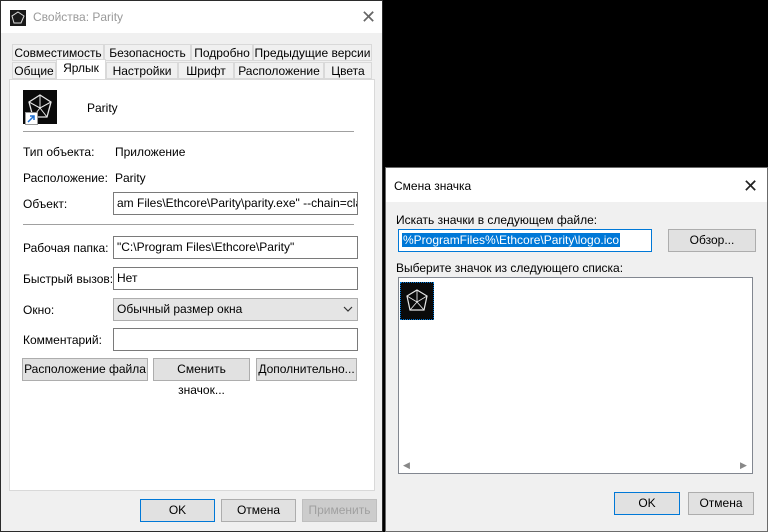 This screenshot has height=532, width=768. I want to click on icon-path-value: %ProgramFiles%\Ethcore\Parity\logo.ico, so click(511, 240).